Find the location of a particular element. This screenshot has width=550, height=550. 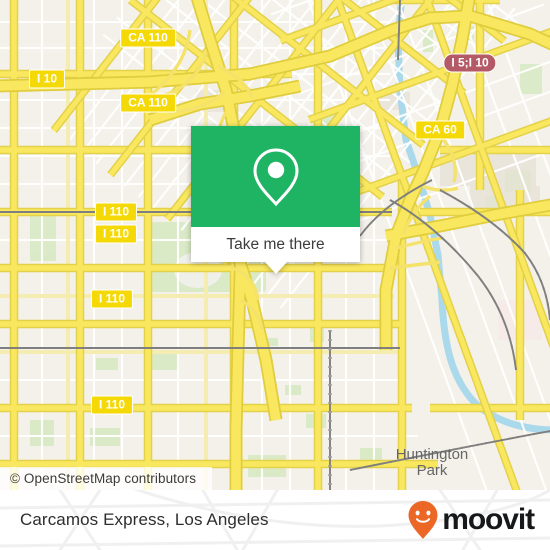

moovit-wordmark: moovit is located at coordinates (488, 519).